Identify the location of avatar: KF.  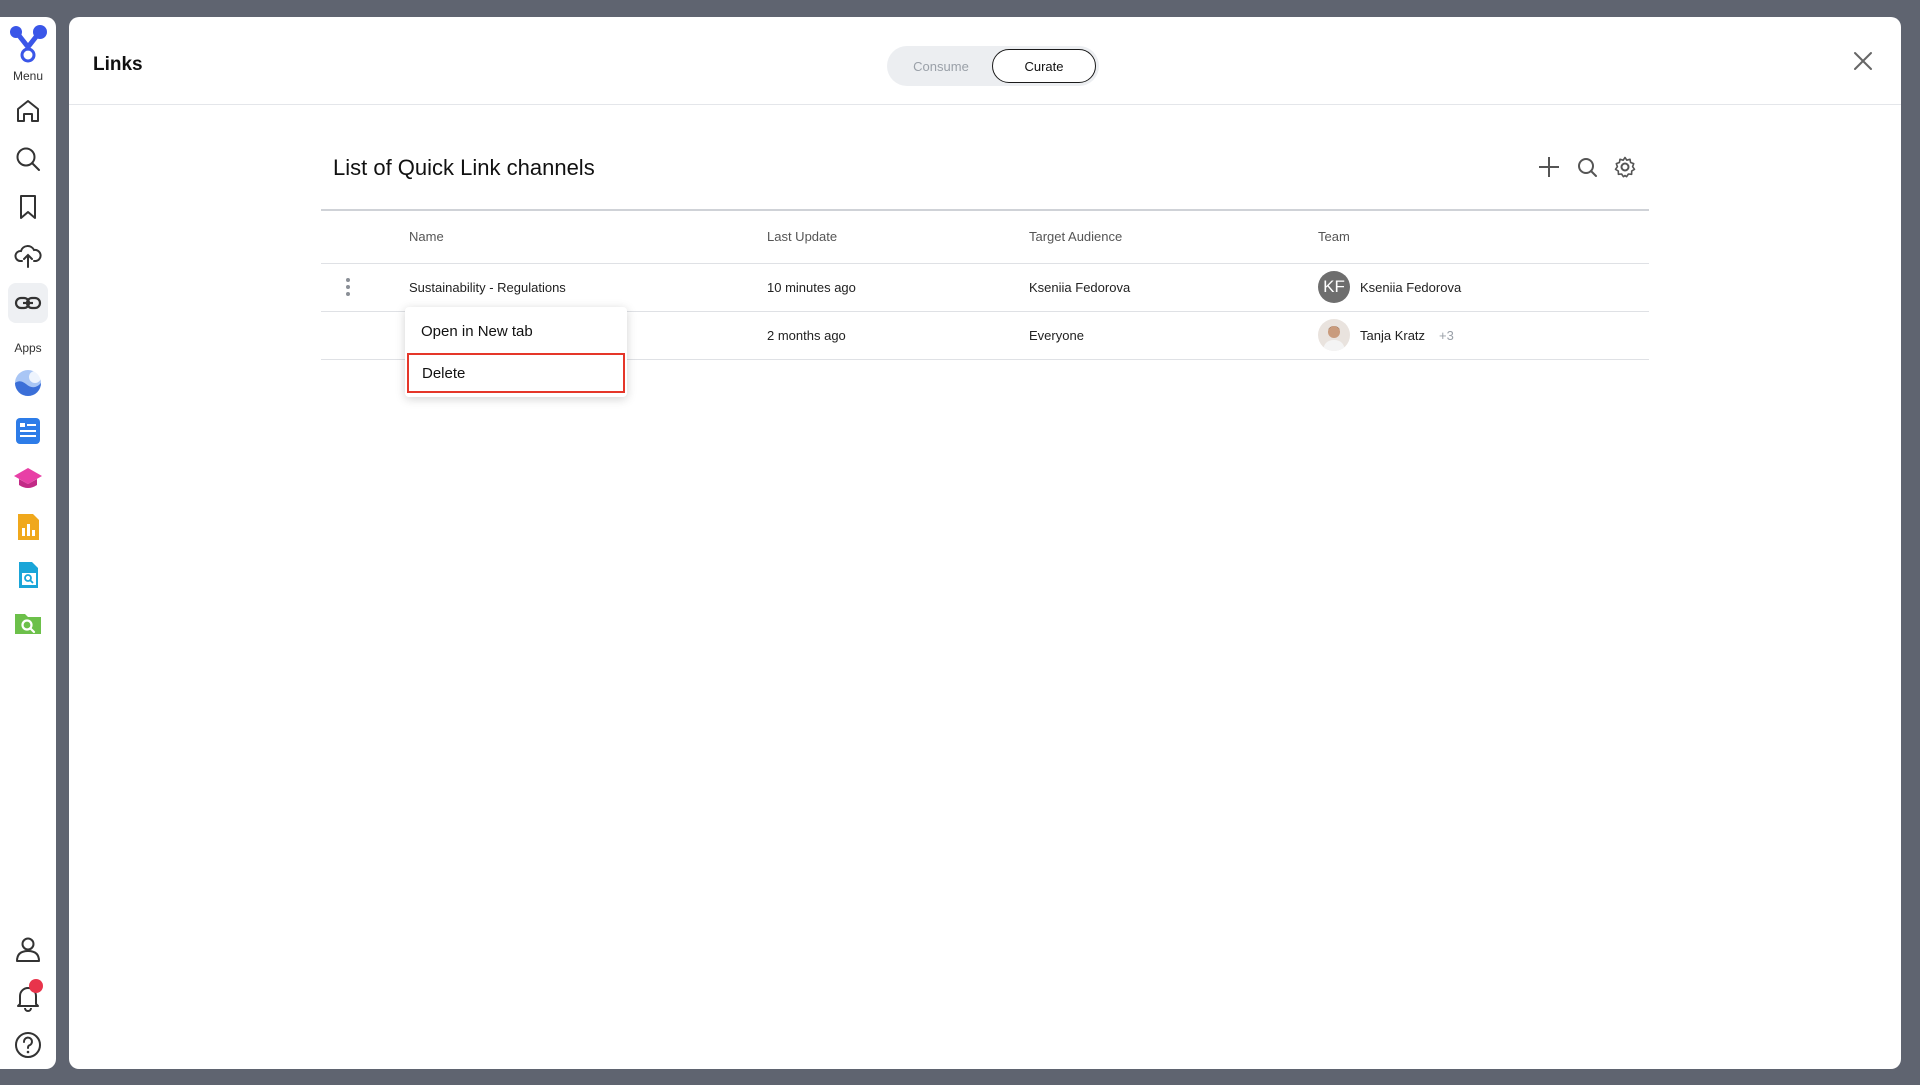
(1334, 287).